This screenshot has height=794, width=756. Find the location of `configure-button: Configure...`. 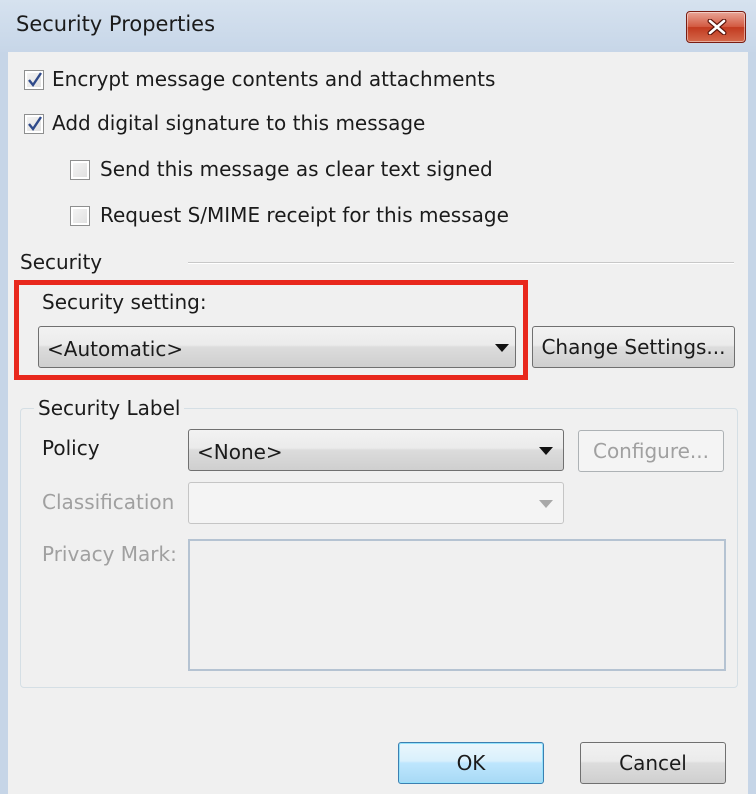

configure-button: Configure... is located at coordinates (651, 451).